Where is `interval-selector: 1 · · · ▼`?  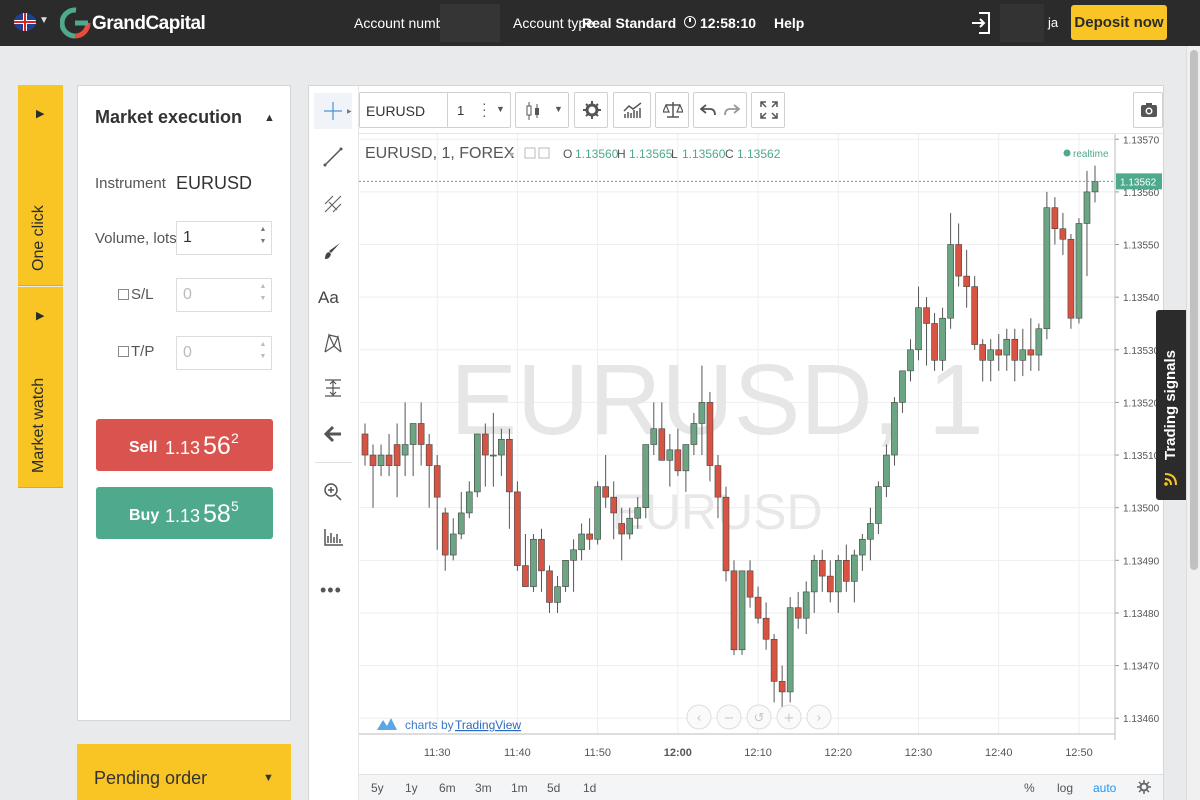 interval-selector: 1 · · · ▼ is located at coordinates (479, 110).